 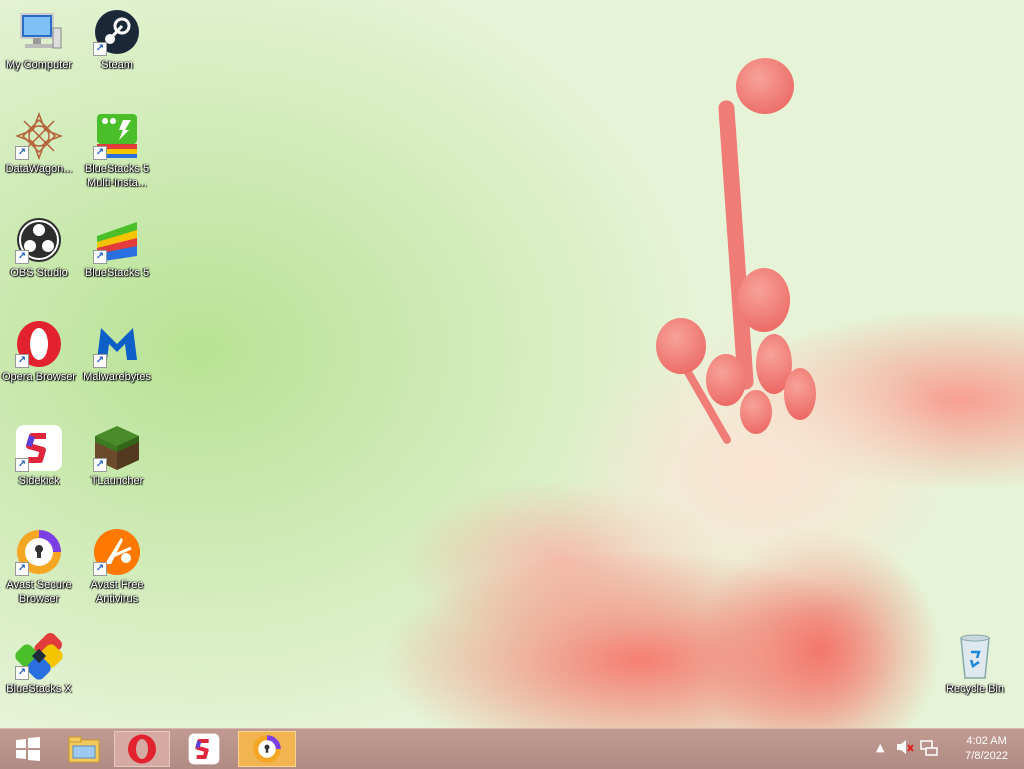 What do you see at coordinates (39, 656) in the screenshot?
I see `bluestacks-x-icon: ↗` at bounding box center [39, 656].